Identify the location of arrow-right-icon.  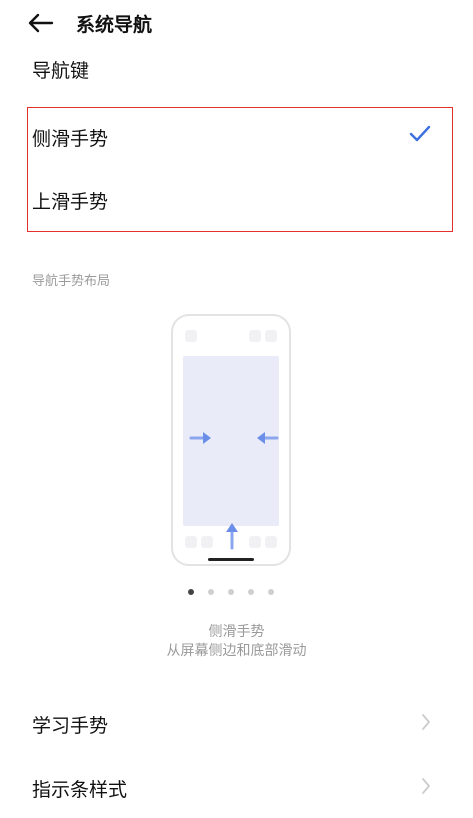
(200, 438).